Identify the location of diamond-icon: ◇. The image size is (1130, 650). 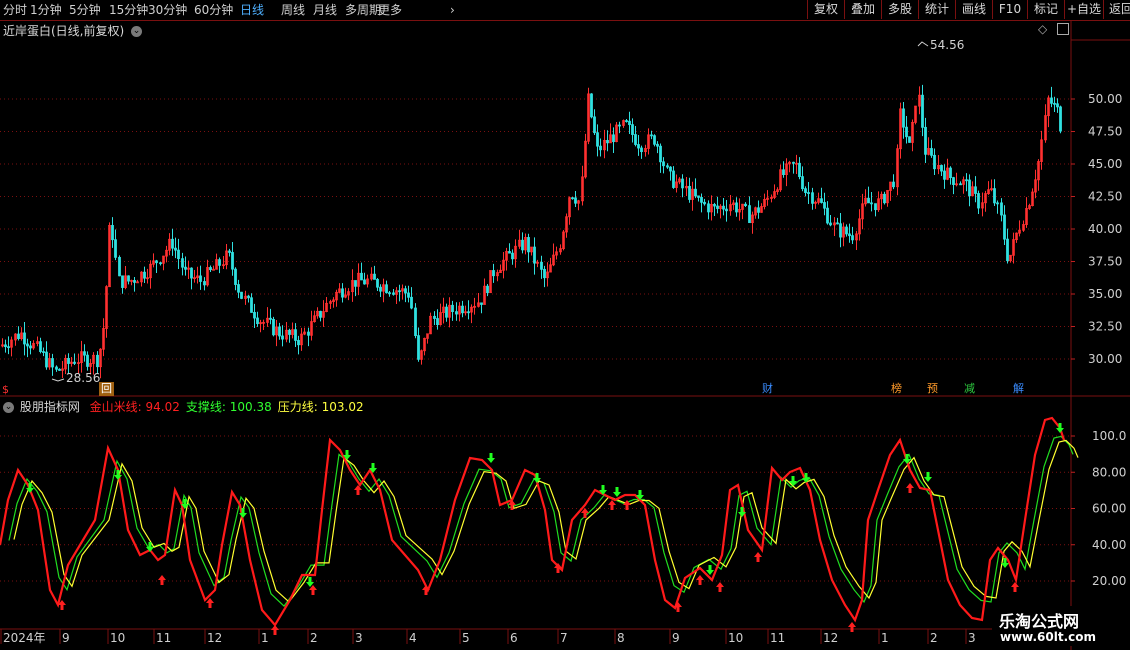
(1042, 29).